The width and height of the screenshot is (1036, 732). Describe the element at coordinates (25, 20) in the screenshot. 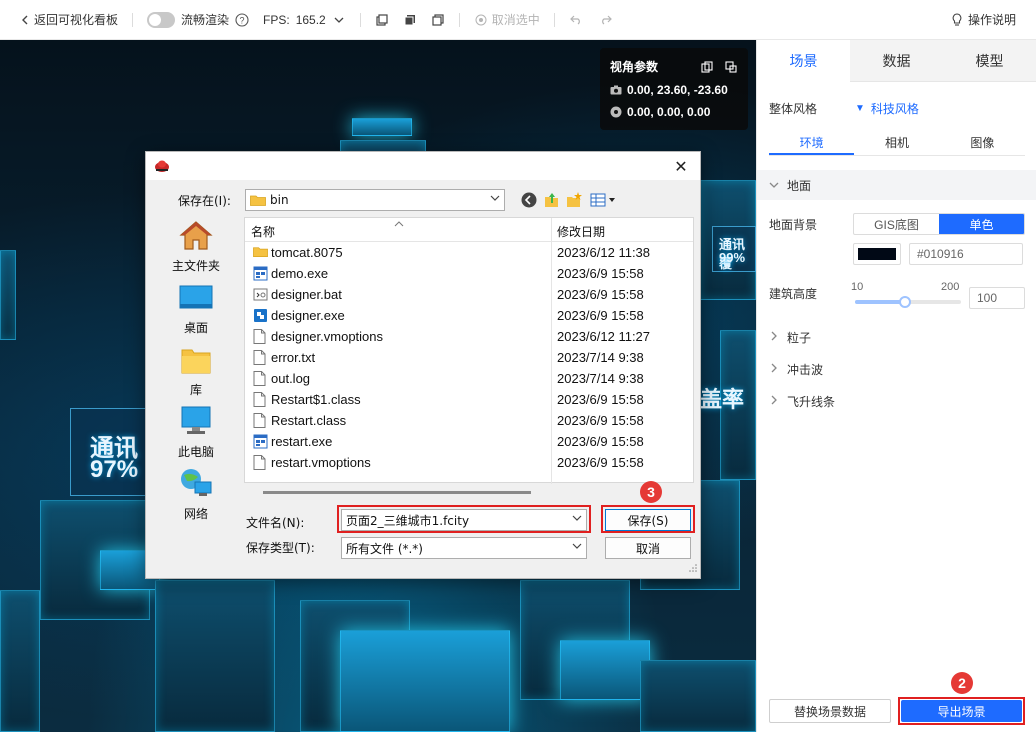

I see `chevron-left-icon` at that location.